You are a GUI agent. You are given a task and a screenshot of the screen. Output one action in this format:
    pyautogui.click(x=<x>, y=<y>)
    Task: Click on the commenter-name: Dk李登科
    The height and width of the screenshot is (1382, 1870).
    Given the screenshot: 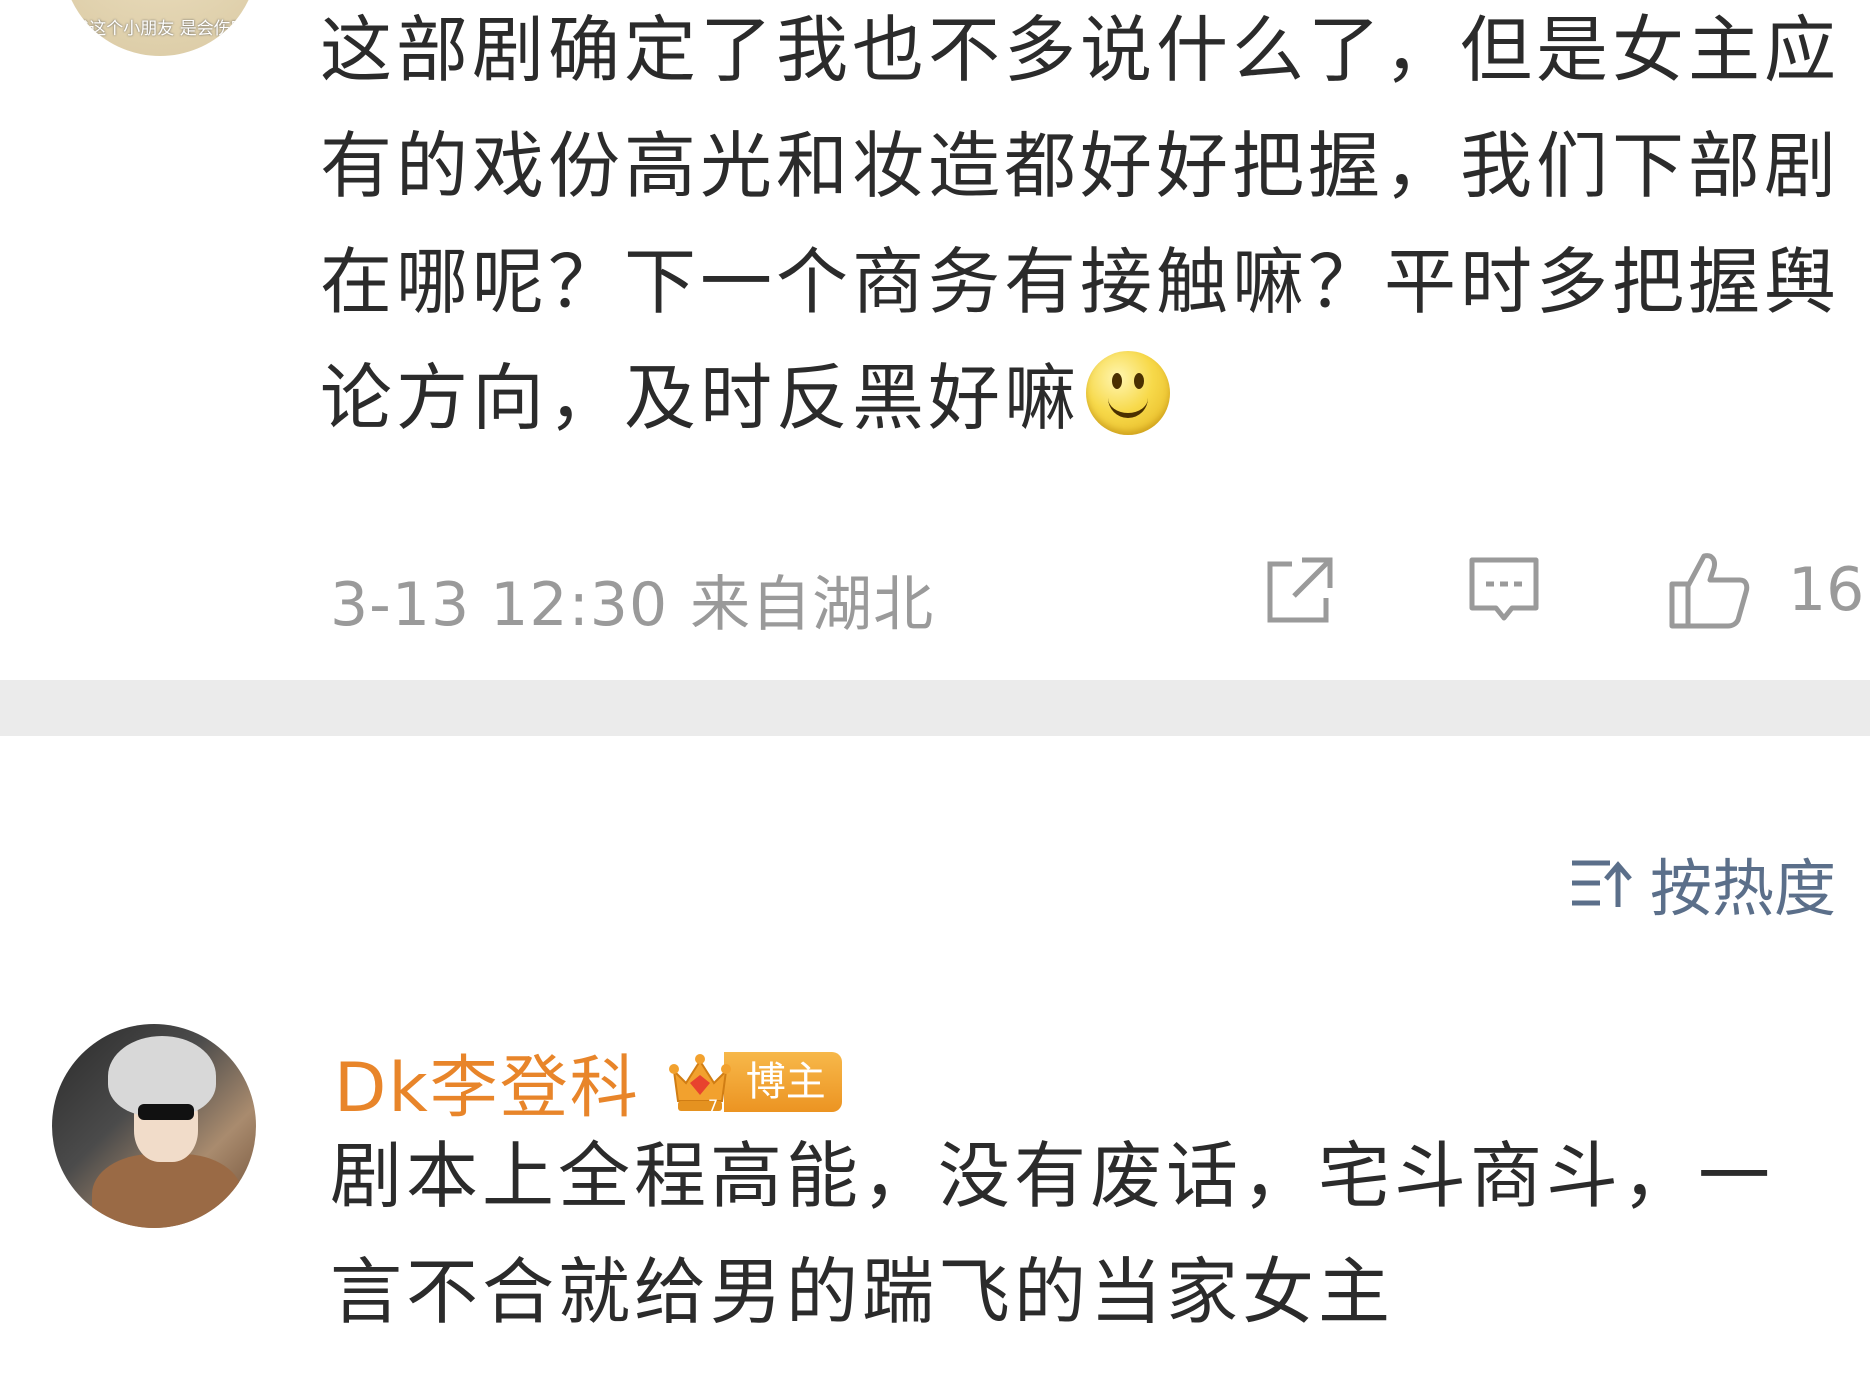 What is the action you would take?
    pyautogui.click(x=487, y=1081)
    